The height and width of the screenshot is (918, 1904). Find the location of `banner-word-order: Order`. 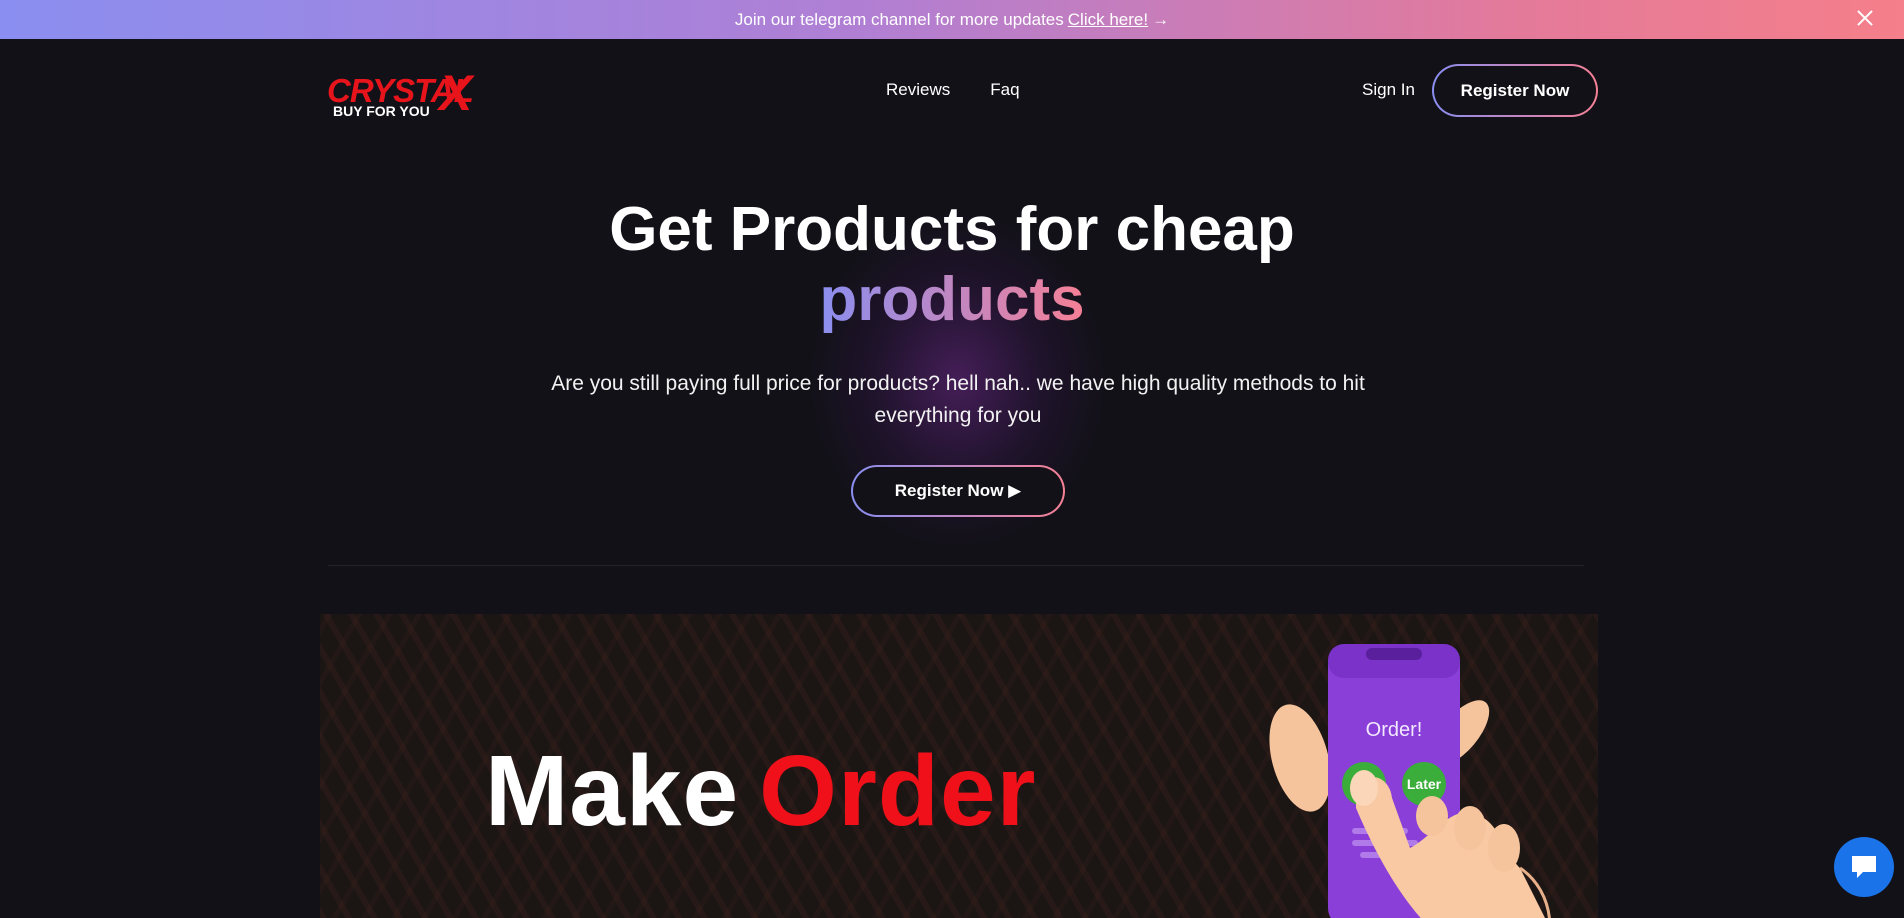

banner-word-order: Order is located at coordinates (898, 791).